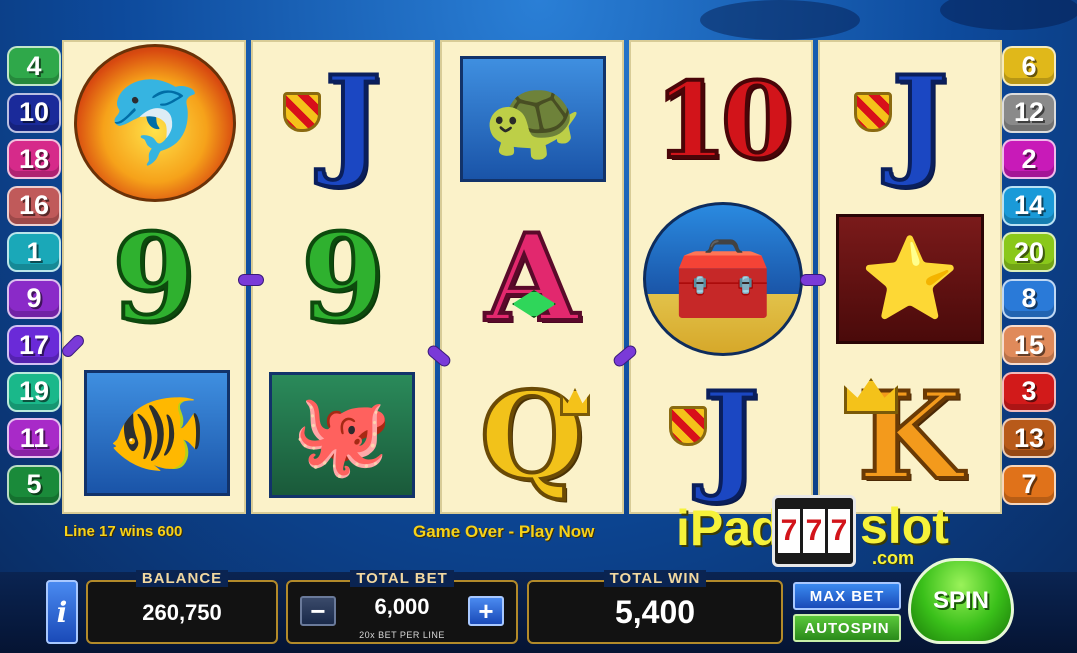  What do you see at coordinates (847, 596) in the screenshot?
I see `max-bet-button: MAX BET` at bounding box center [847, 596].